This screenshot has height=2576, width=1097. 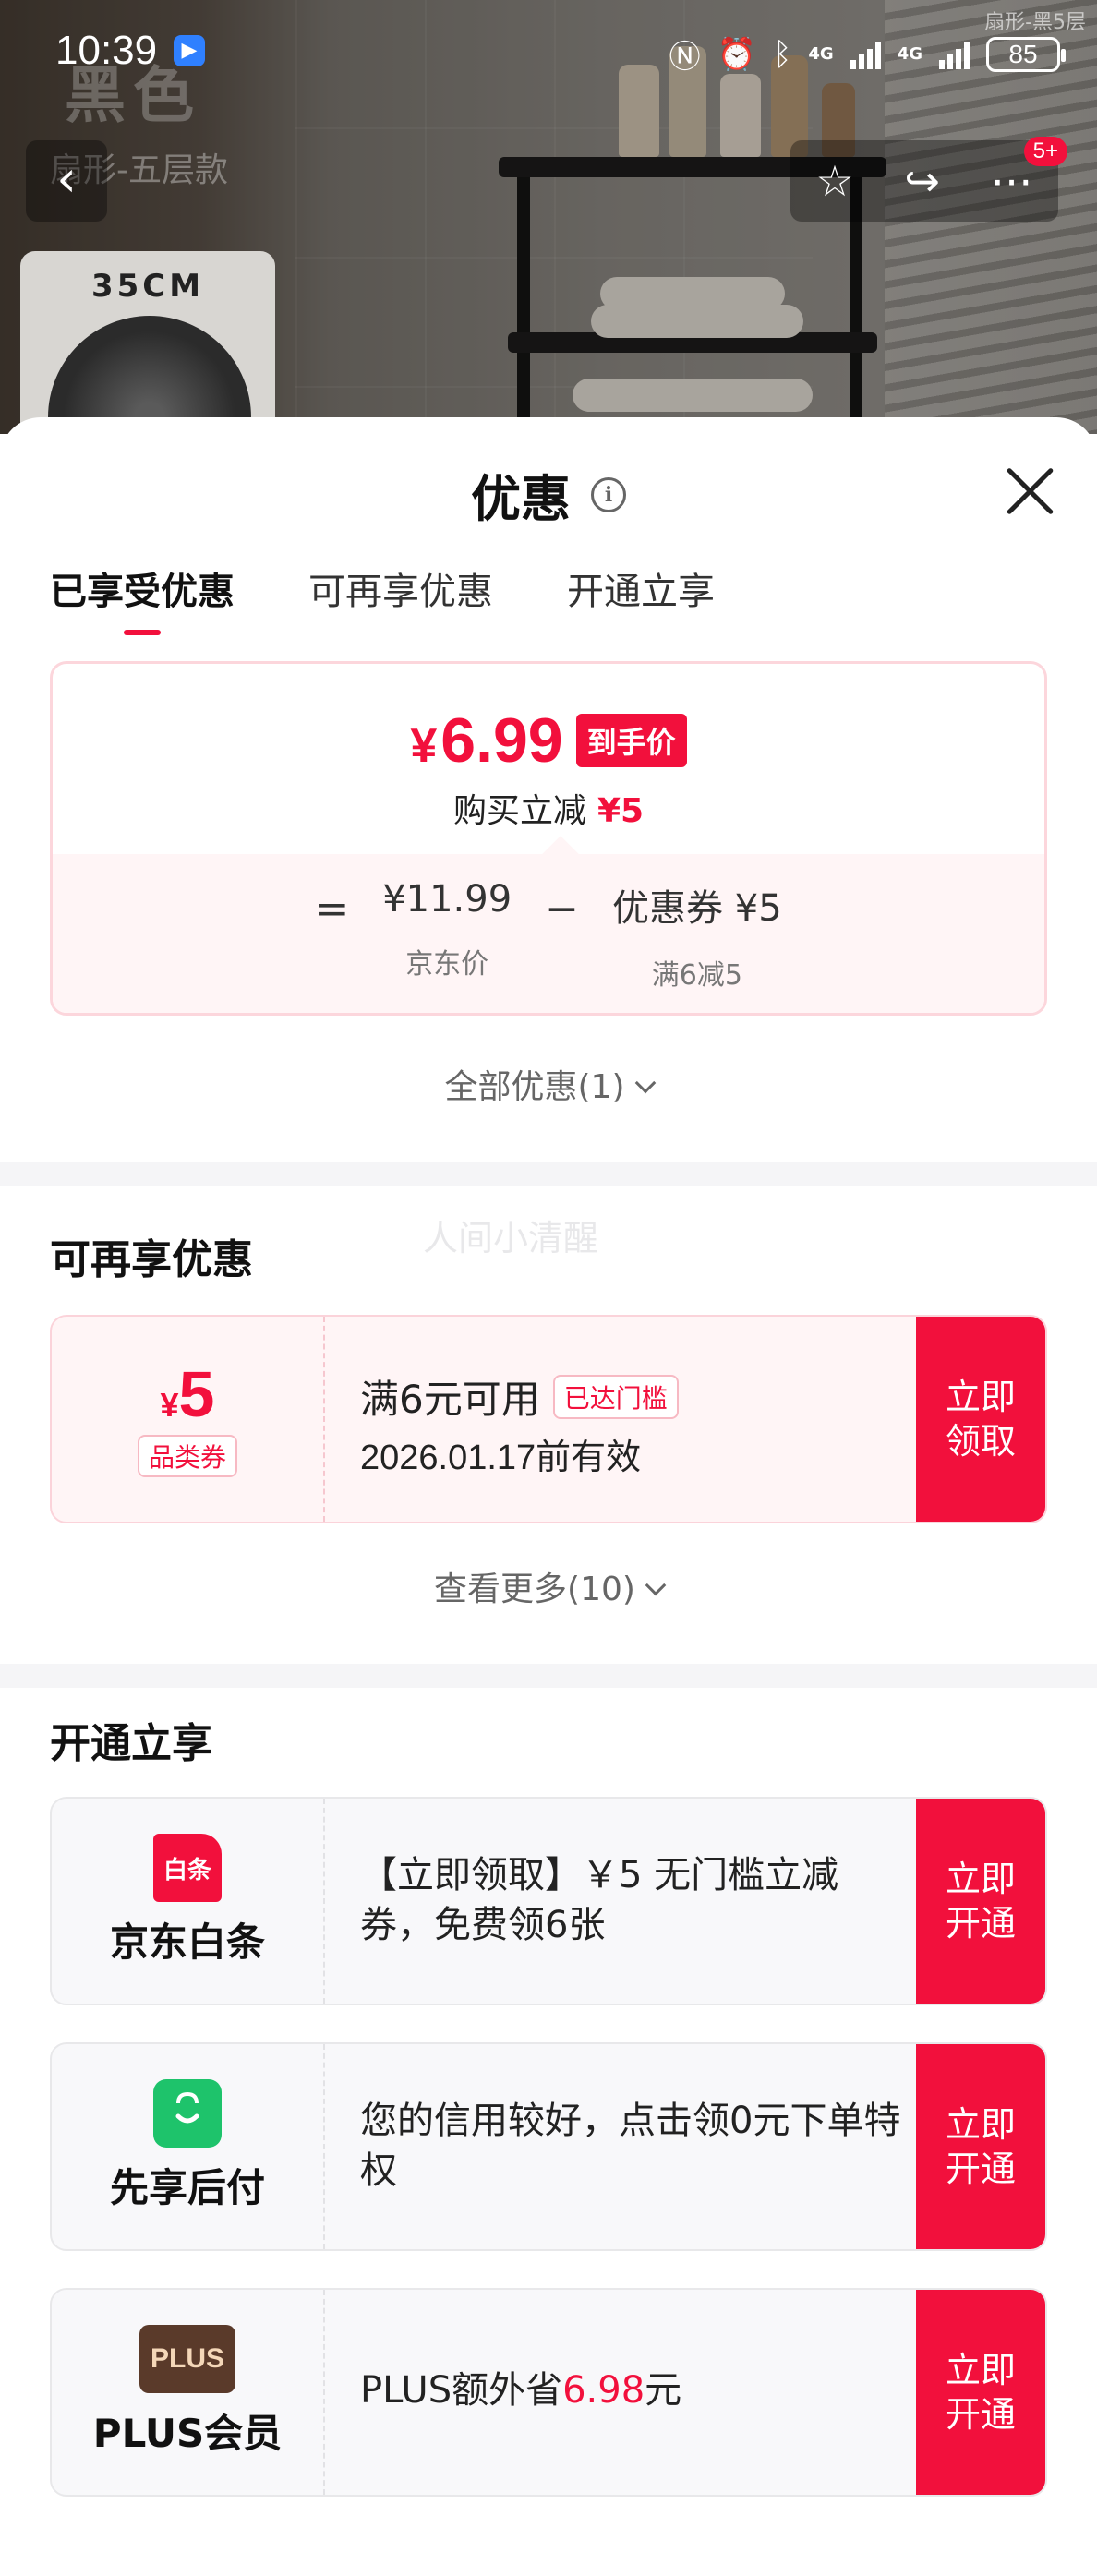 I want to click on tab-more-discounts: 可再享优惠, so click(x=400, y=598).